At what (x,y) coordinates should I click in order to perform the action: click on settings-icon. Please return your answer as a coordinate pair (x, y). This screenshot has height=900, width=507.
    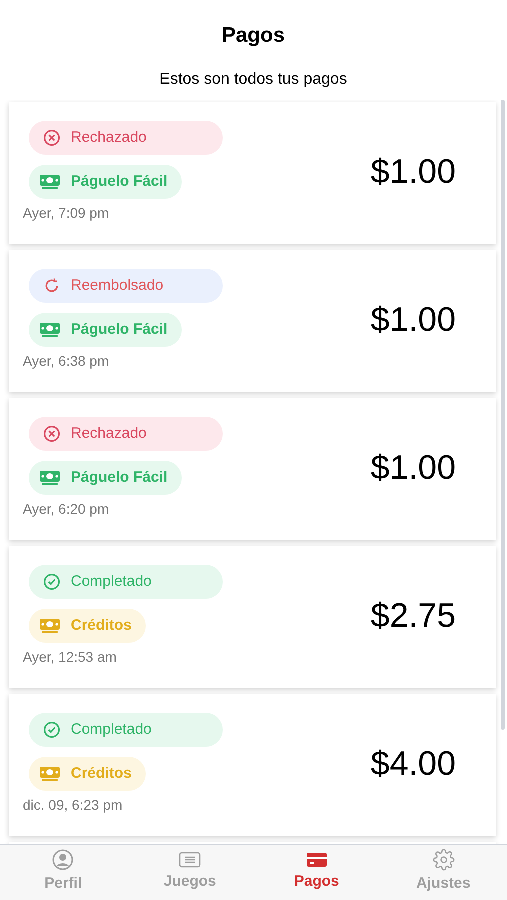
    Looking at the image, I should click on (443, 860).